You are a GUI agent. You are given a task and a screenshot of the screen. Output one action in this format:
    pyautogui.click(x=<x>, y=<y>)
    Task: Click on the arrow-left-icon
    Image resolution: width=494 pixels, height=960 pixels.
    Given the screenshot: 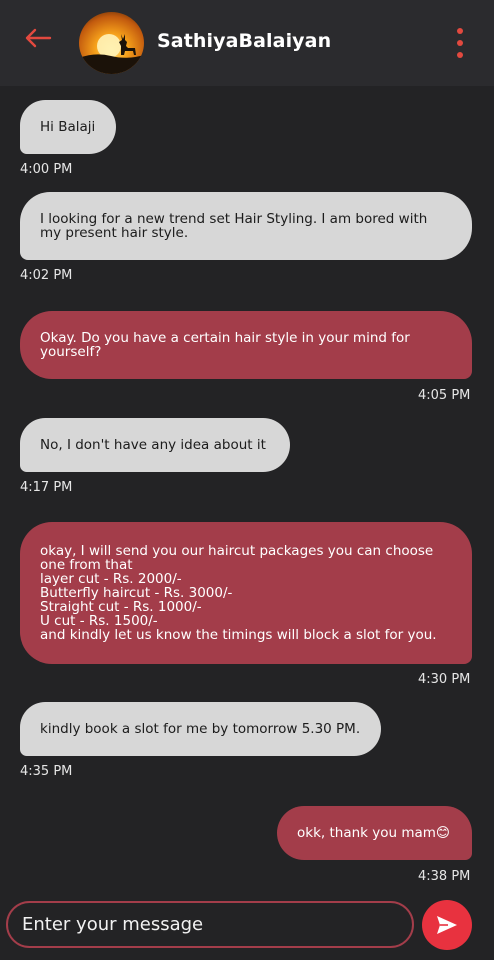 What is the action you would take?
    pyautogui.click(x=38, y=38)
    